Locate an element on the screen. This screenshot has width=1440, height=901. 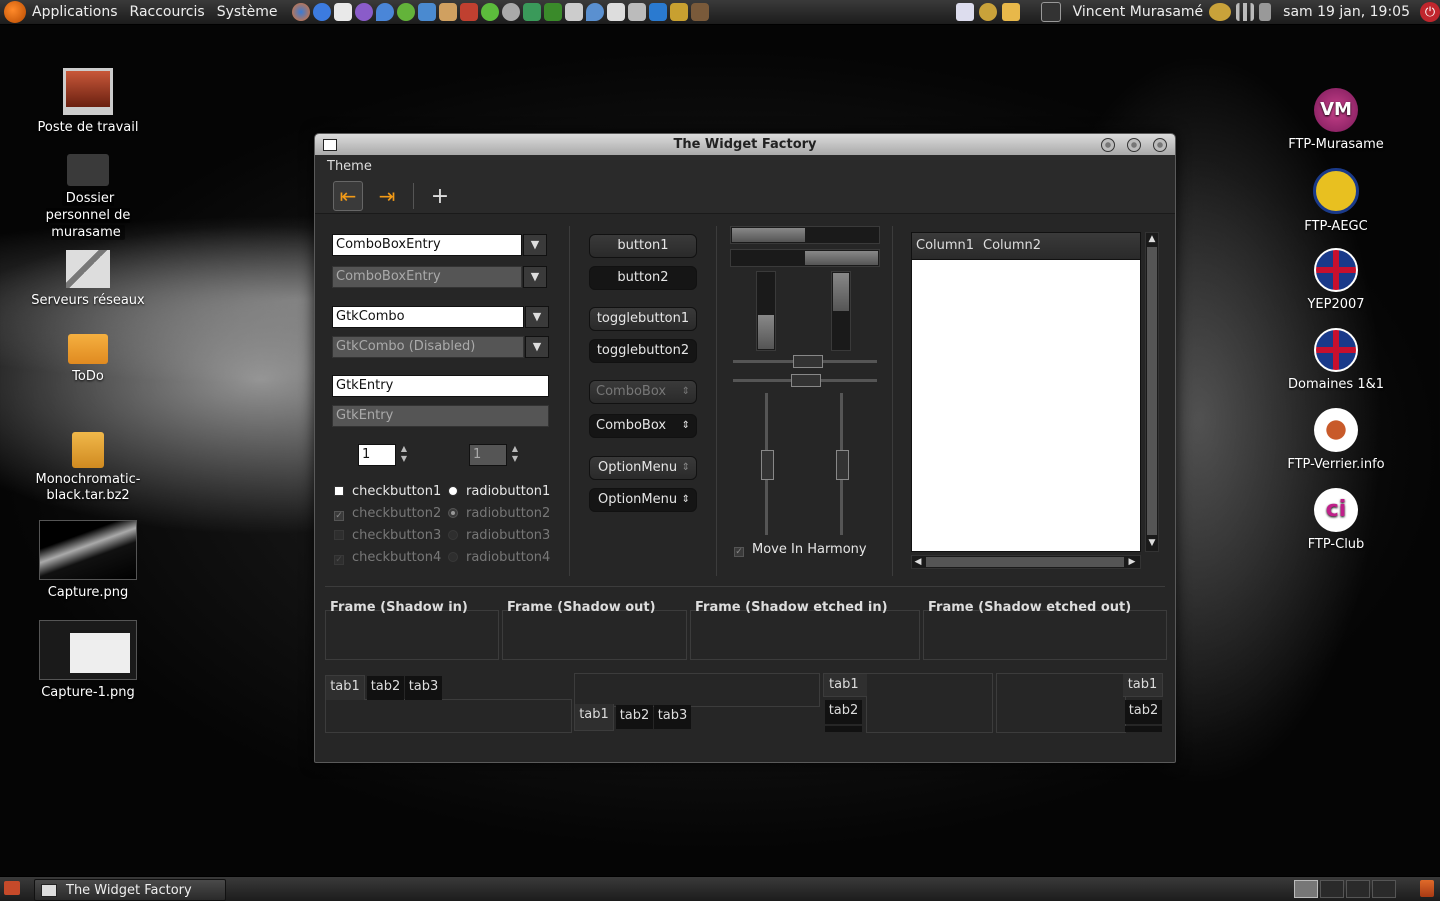
water-icon is located at coordinates (594, 12).